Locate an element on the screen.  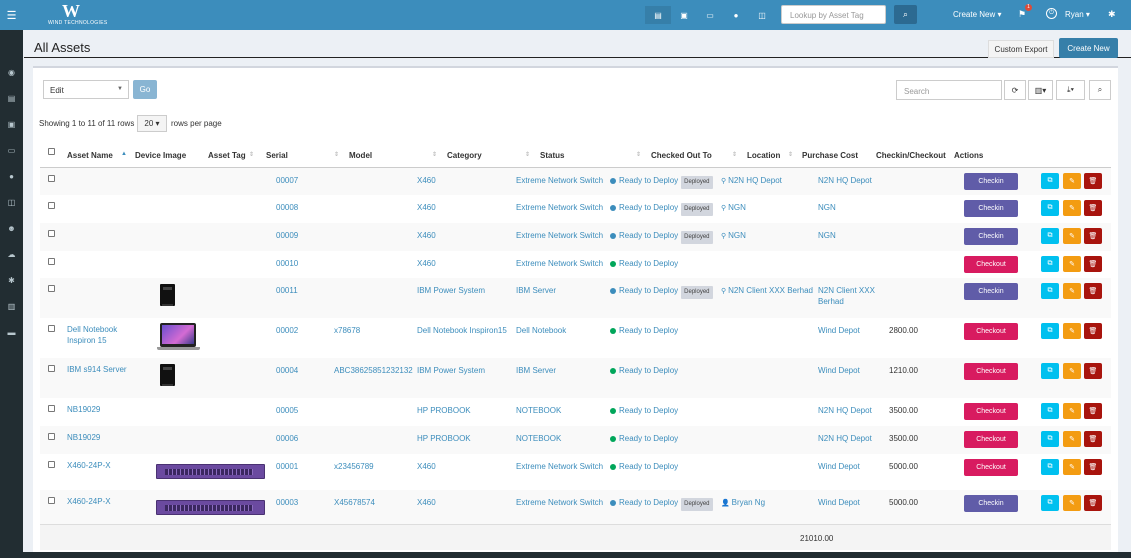
sort-asc-icon: ▲ is located at coordinates (124, 154).